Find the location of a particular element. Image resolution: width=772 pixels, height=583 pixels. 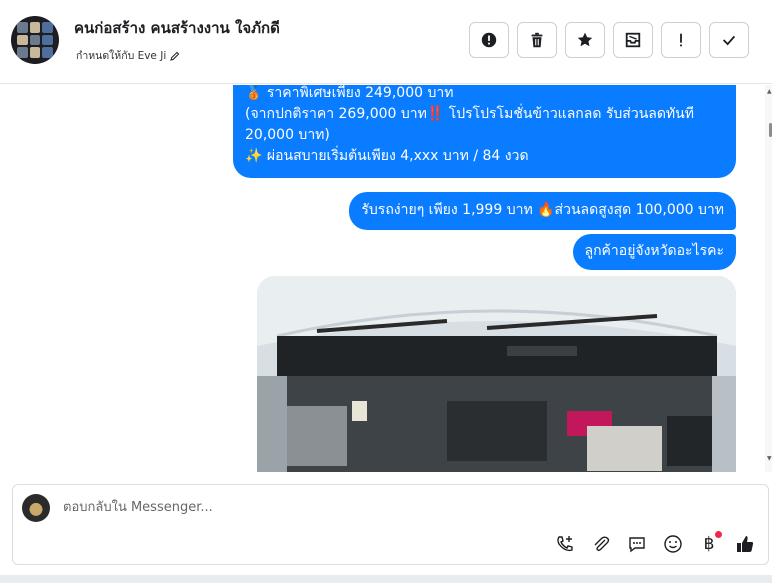

action-toolbar is located at coordinates (609, 40).